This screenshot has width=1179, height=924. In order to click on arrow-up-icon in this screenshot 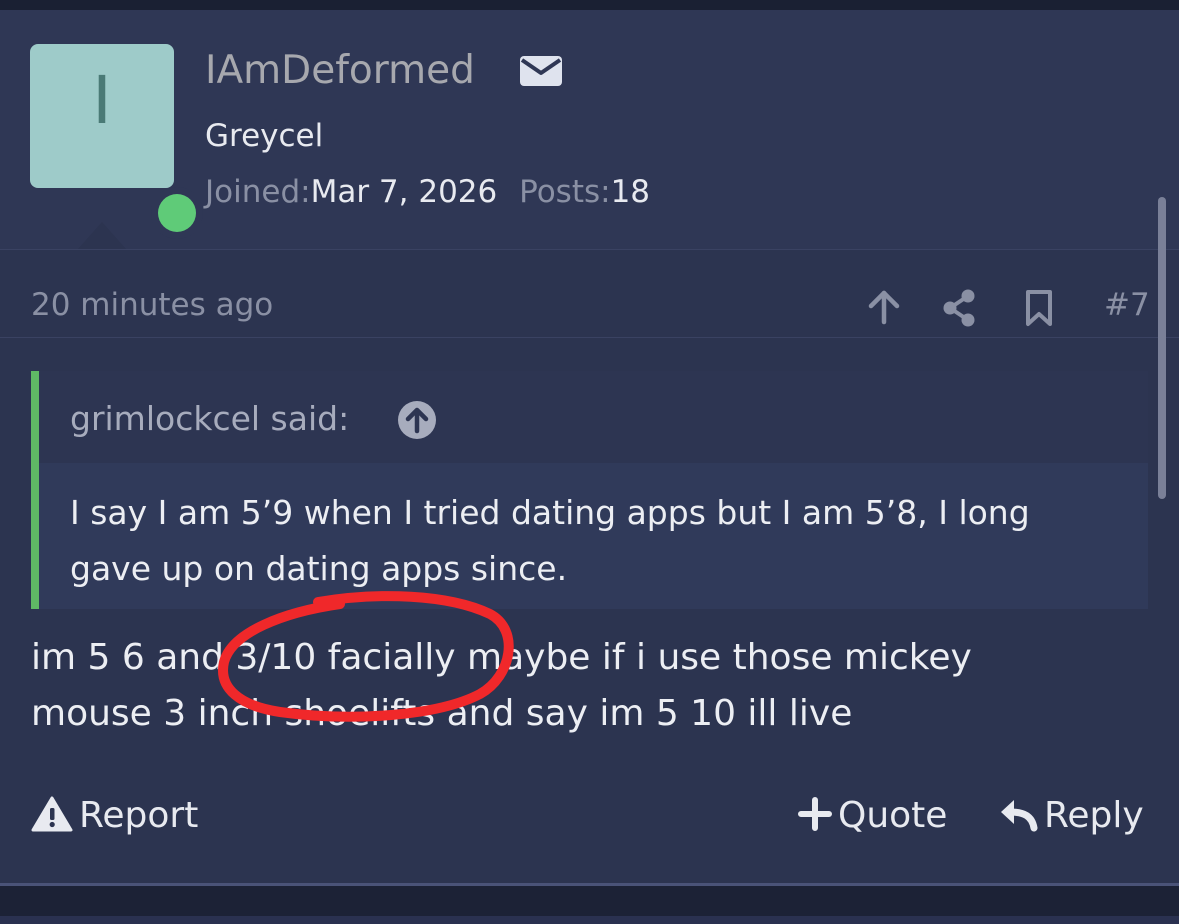, I will do `click(884, 307)`.